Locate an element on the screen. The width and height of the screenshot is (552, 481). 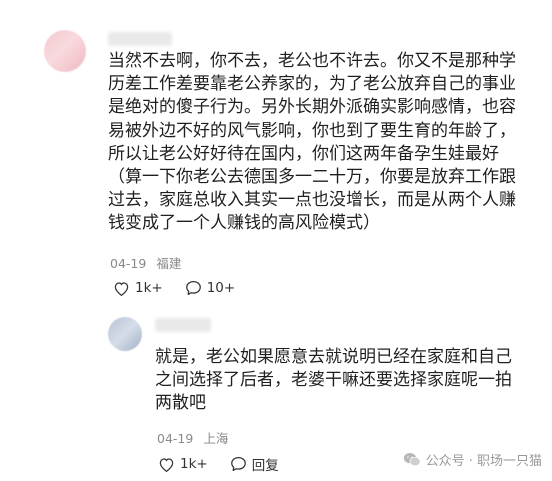
reply-button: 回复 is located at coordinates (254, 464).